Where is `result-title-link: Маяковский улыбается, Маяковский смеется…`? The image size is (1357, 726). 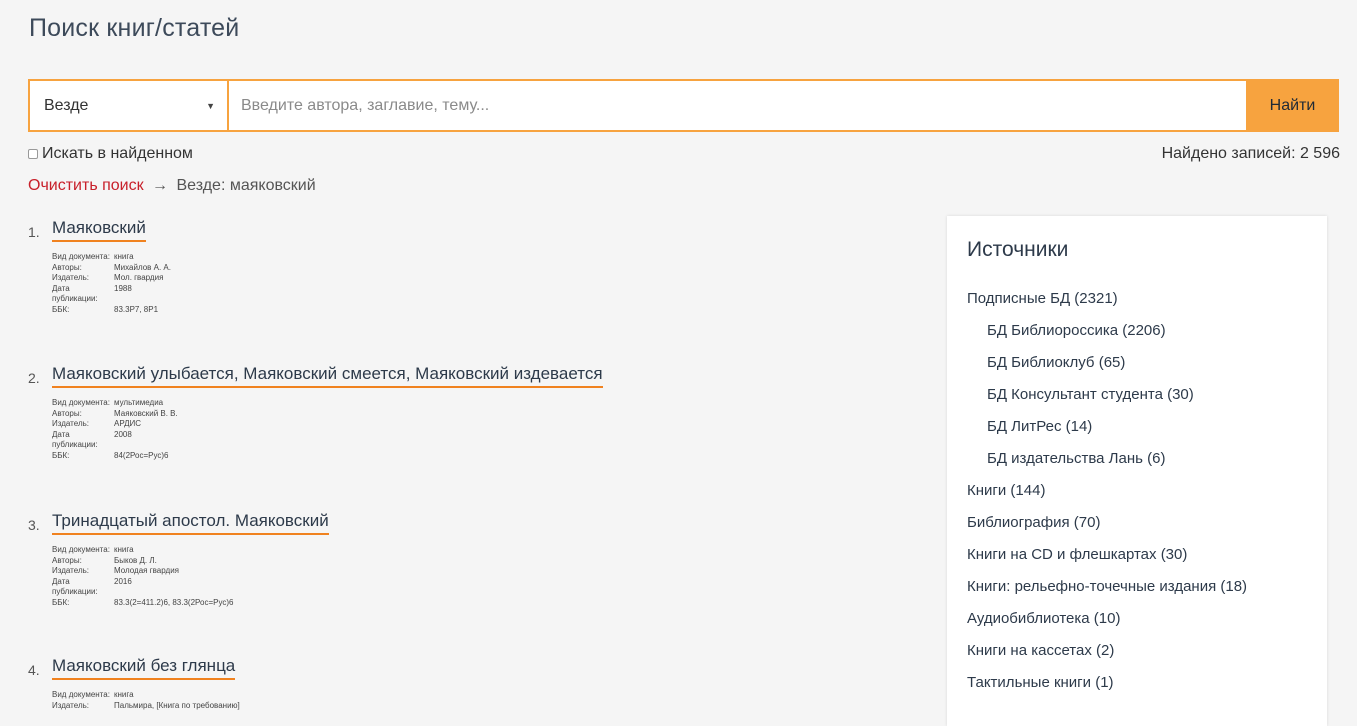
result-title-link: Маяковский улыбается, Маяковский смеется… is located at coordinates (327, 376).